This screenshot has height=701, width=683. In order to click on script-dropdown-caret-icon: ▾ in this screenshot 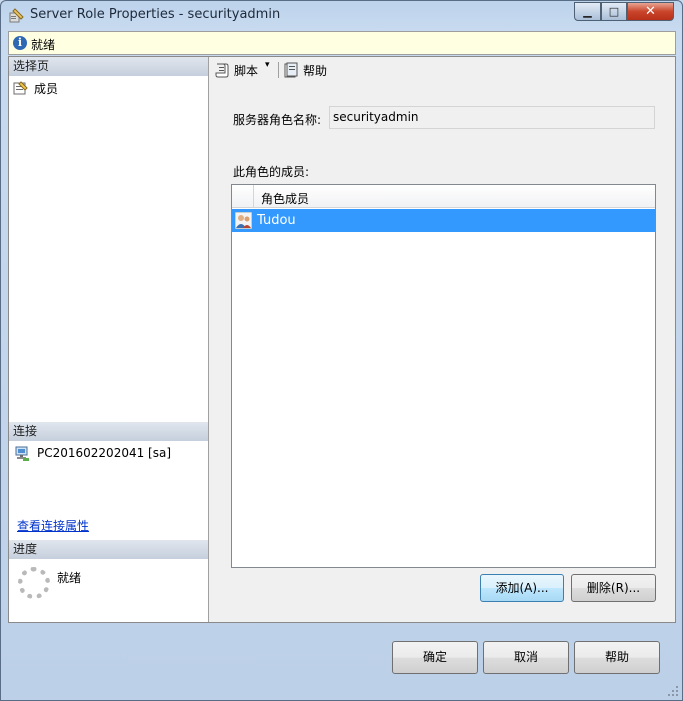, I will do `click(267, 65)`.